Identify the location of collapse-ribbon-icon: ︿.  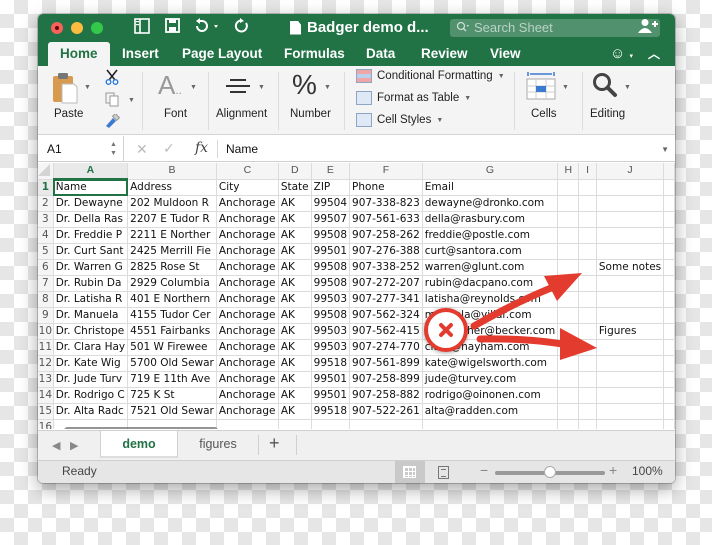
(654, 53).